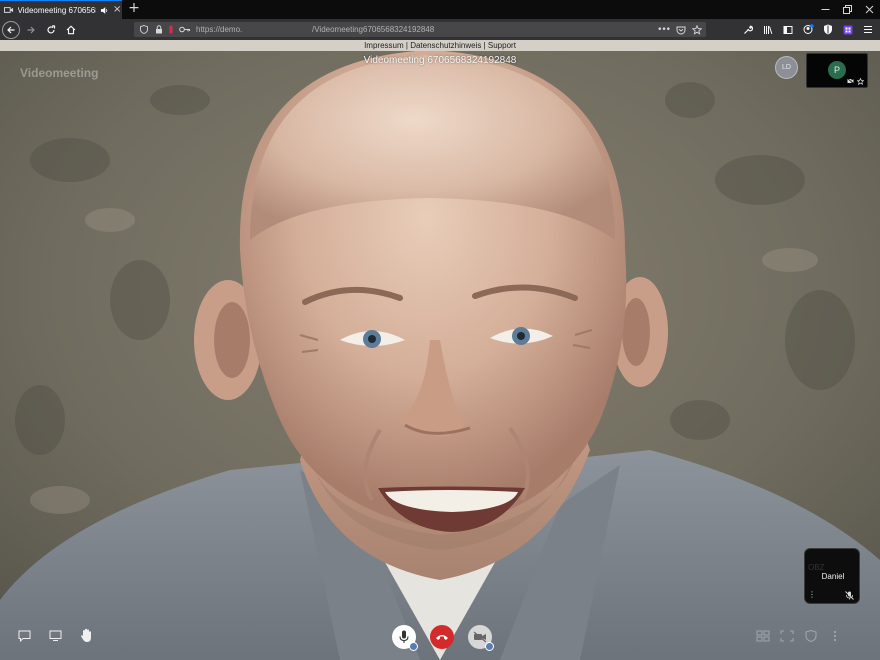  What do you see at coordinates (445, 45) in the screenshot?
I see `datenschutz-link: Datenschutzhinweis` at bounding box center [445, 45].